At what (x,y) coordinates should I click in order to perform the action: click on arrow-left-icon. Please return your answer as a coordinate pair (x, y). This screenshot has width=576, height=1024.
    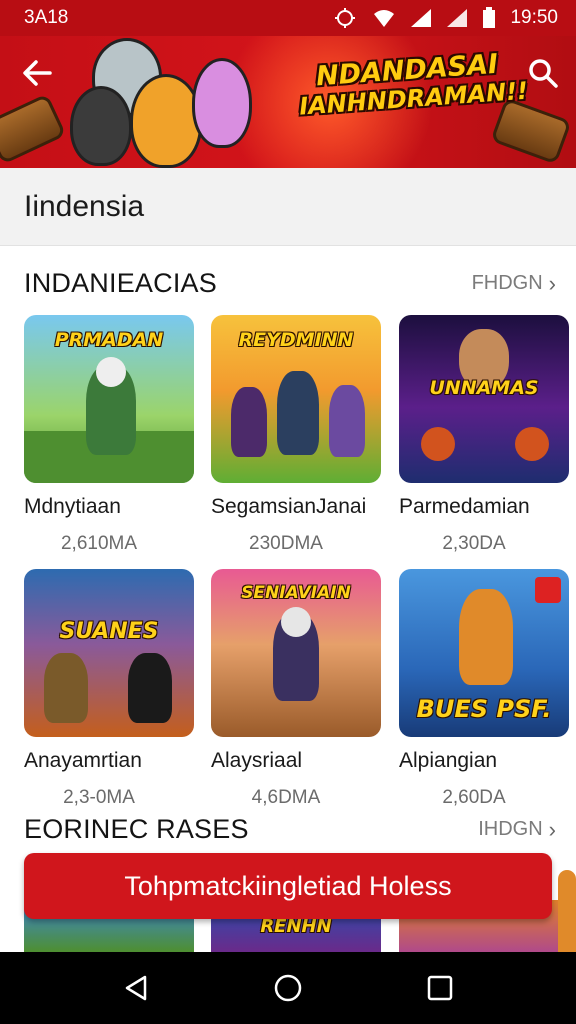
    Looking at the image, I should click on (37, 73).